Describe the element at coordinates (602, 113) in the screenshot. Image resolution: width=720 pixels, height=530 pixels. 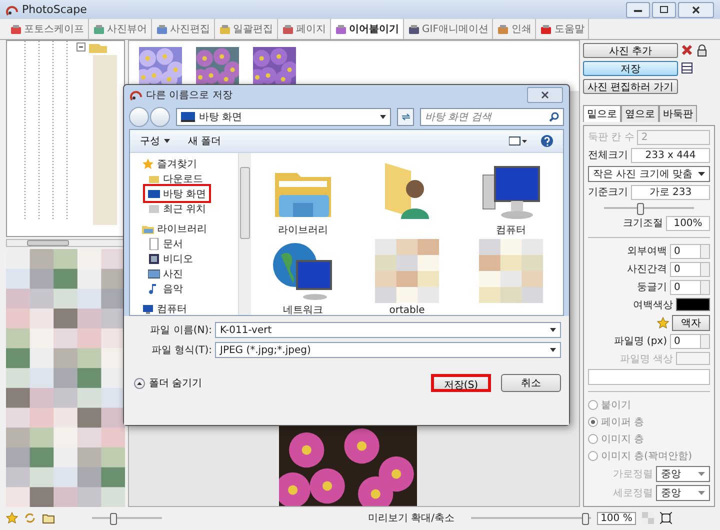
I see `tab: 밑으로` at that location.